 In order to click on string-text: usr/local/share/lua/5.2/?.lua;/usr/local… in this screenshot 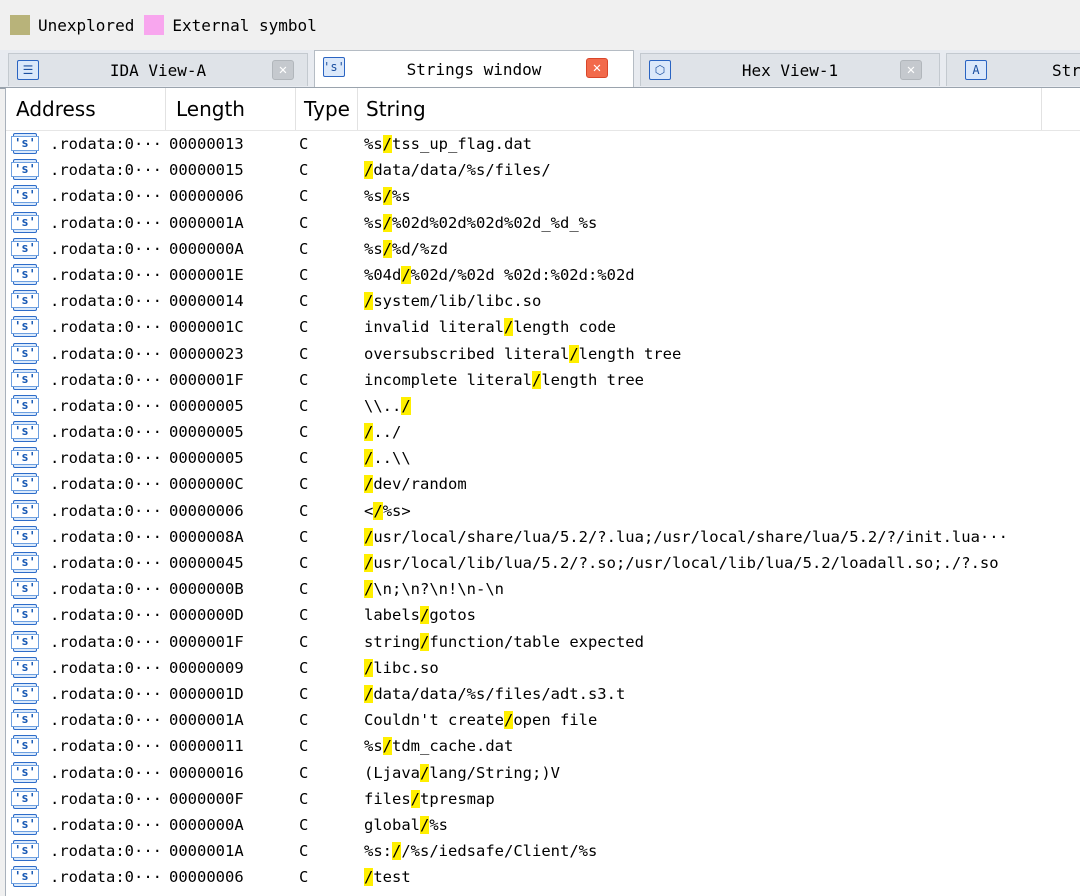, I will do `click(690, 536)`.